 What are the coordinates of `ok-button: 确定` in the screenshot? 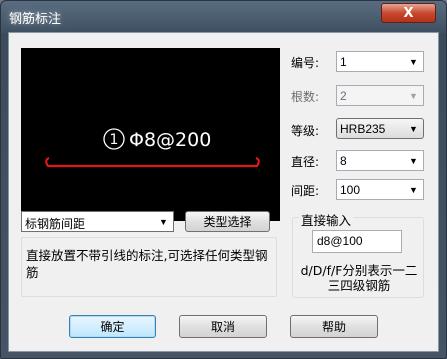 It's located at (112, 326).